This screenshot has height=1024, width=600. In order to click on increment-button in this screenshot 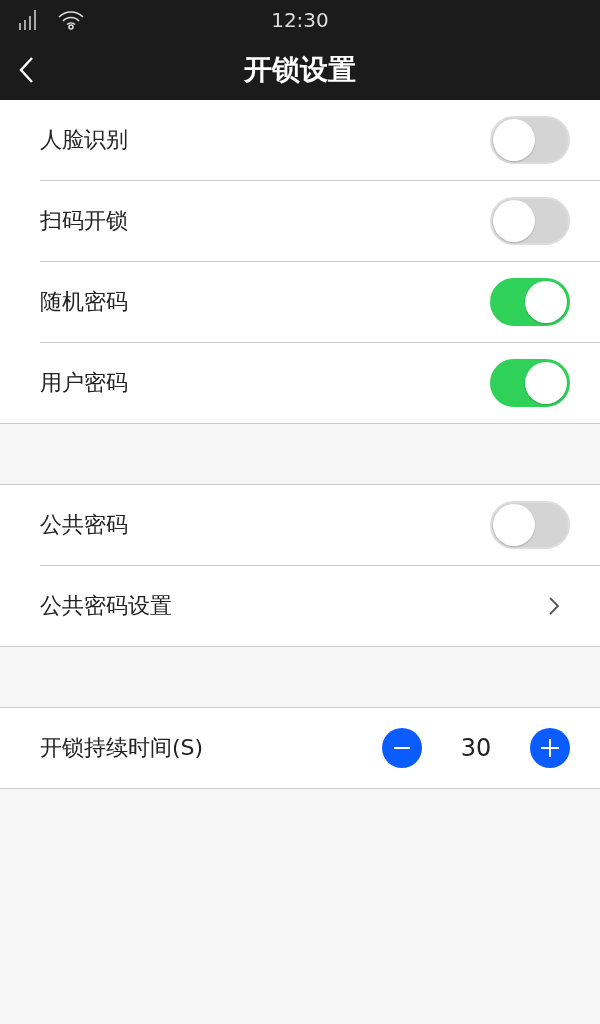, I will do `click(550, 748)`.